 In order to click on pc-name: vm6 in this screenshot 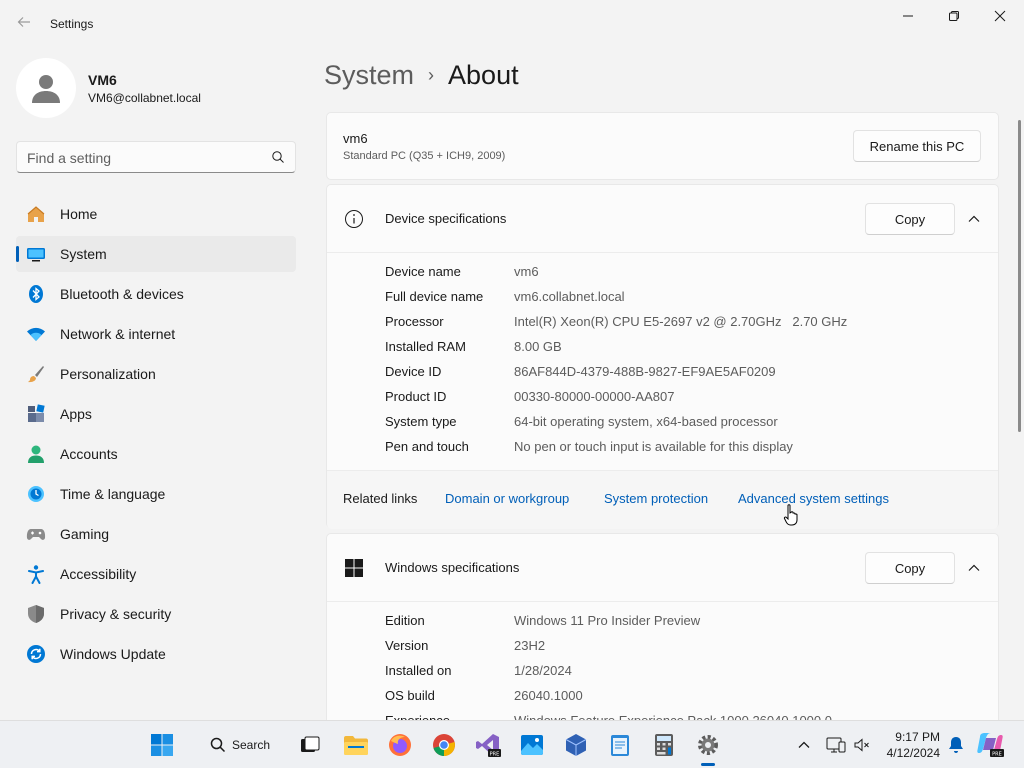, I will do `click(355, 138)`.